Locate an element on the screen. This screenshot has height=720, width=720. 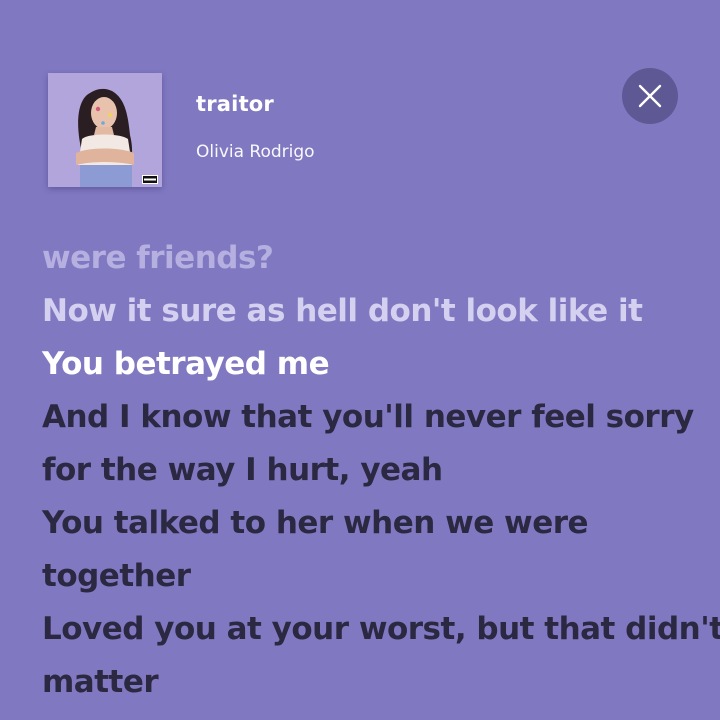
close-button is located at coordinates (650, 96).